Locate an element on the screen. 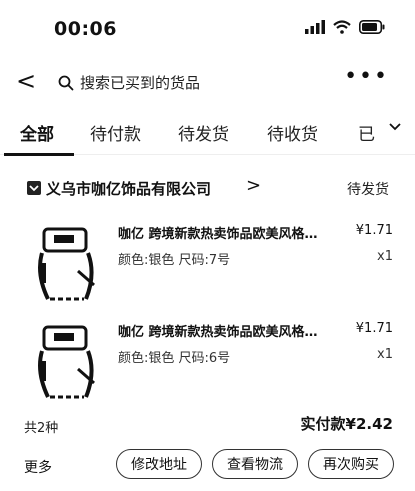 Image resolution: width=415 pixels, height=491 pixels. order-actions: 更多 修改地址 查看物流 再次购买 is located at coordinates (207, 466).